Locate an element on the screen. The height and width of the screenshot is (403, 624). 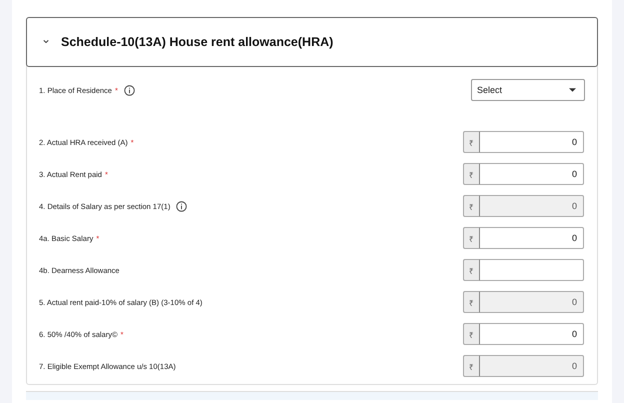
section-title: Schedule-10(13A) House rent allowance(HRA) is located at coordinates (197, 42).